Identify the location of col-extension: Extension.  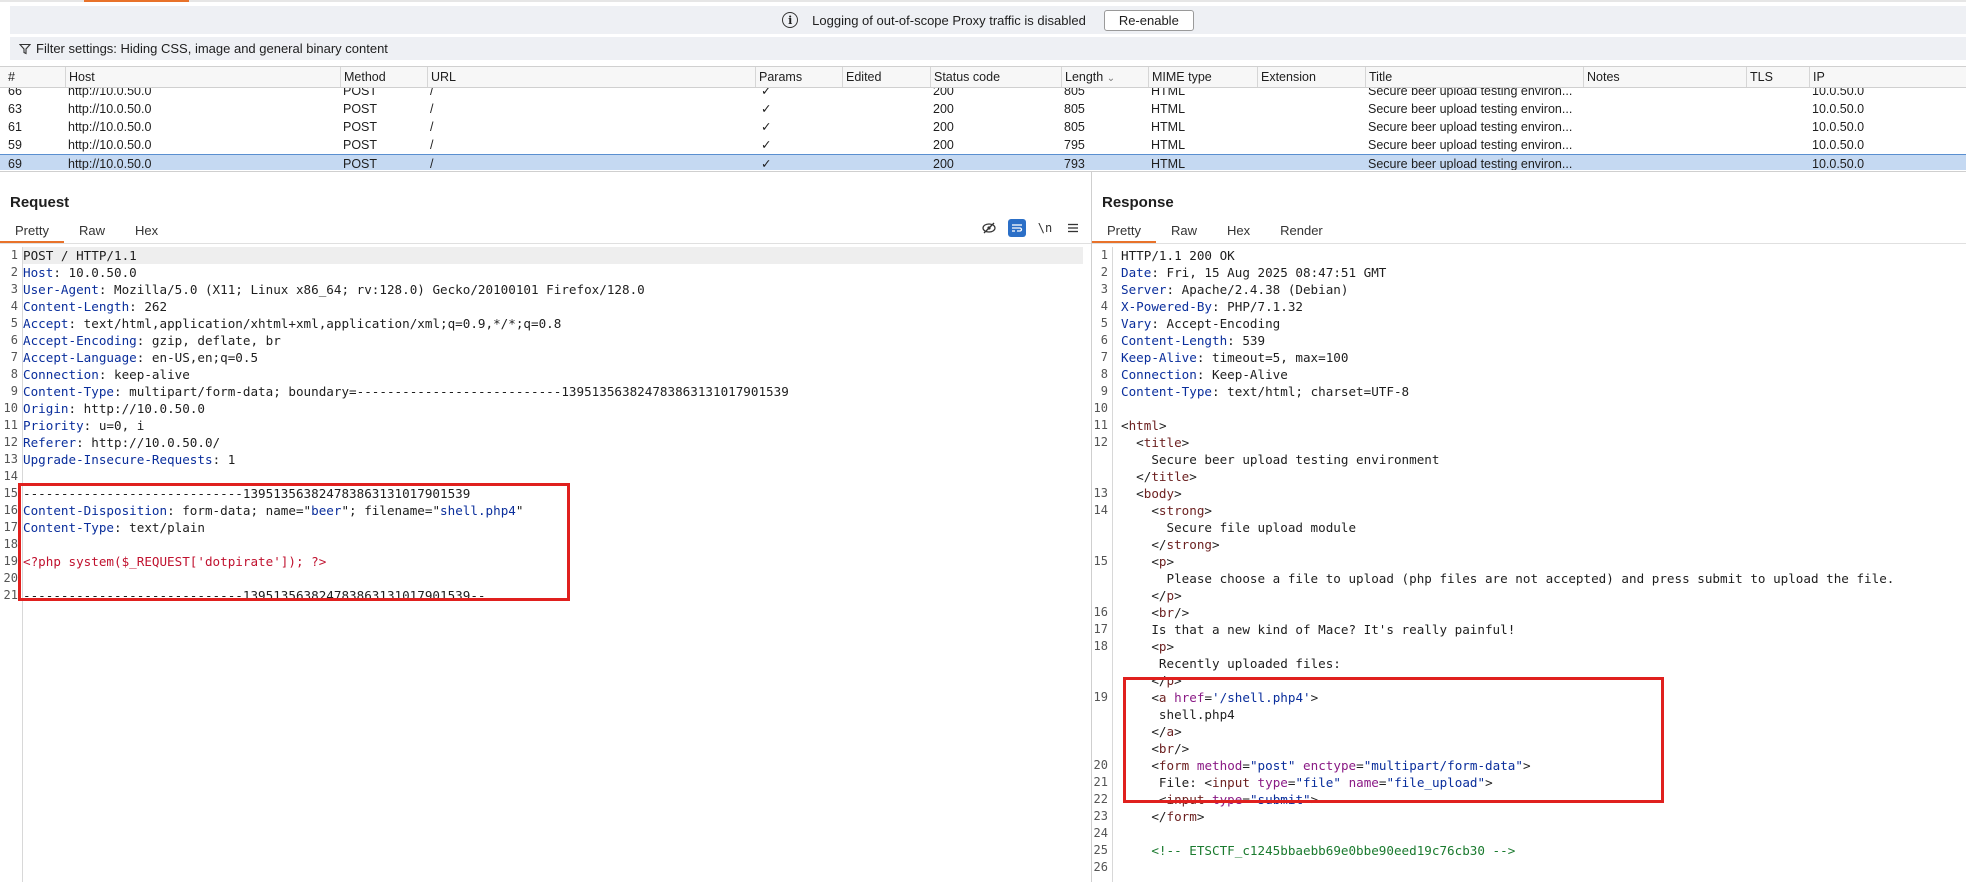
(1311, 77).